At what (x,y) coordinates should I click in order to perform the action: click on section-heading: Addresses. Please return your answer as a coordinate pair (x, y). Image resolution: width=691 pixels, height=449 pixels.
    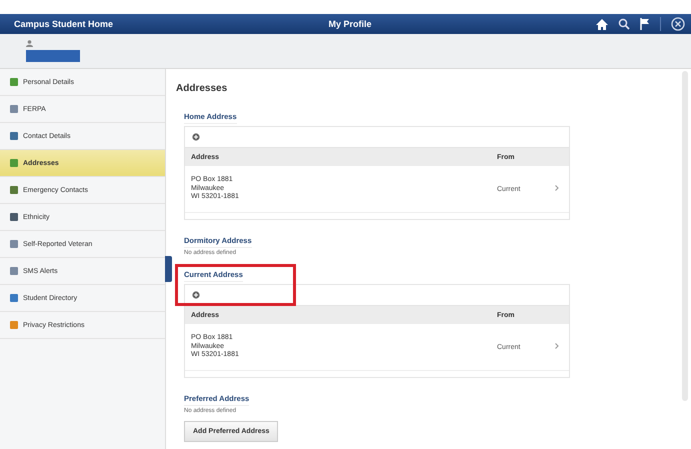
    Looking at the image, I should click on (202, 88).